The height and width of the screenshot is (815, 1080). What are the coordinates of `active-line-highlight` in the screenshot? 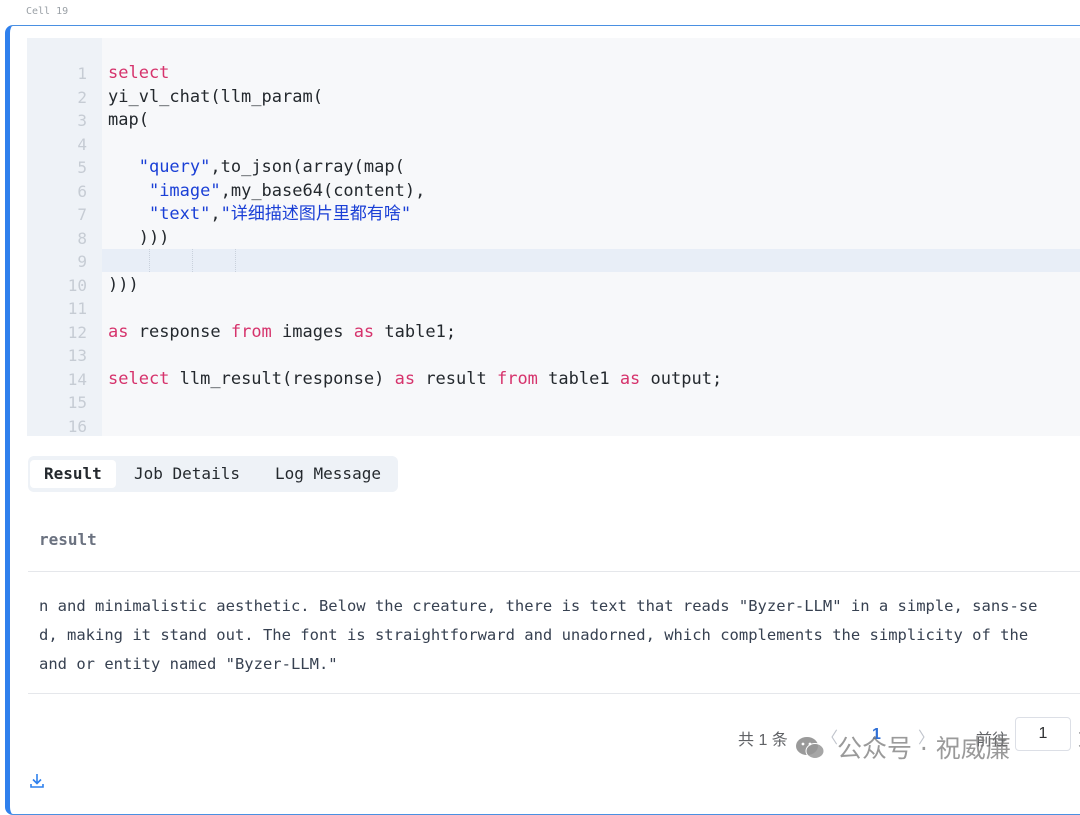 It's located at (591, 260).